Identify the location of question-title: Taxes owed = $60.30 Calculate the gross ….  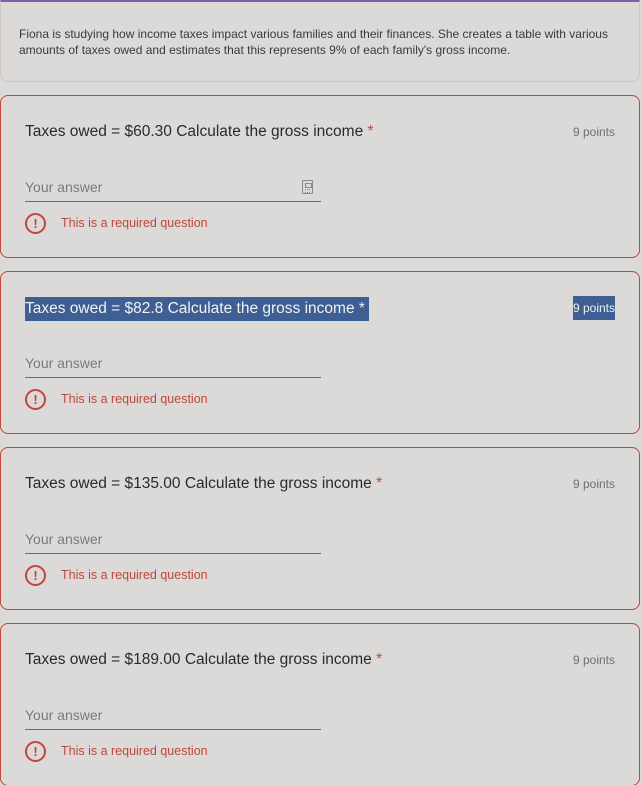
(199, 131).